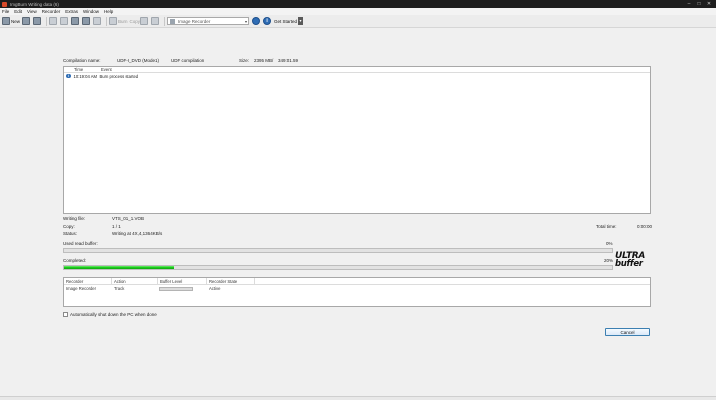 The image size is (716, 400). What do you see at coordinates (288, 60) in the screenshot?
I see `size-time-value: 349:01.59` at bounding box center [288, 60].